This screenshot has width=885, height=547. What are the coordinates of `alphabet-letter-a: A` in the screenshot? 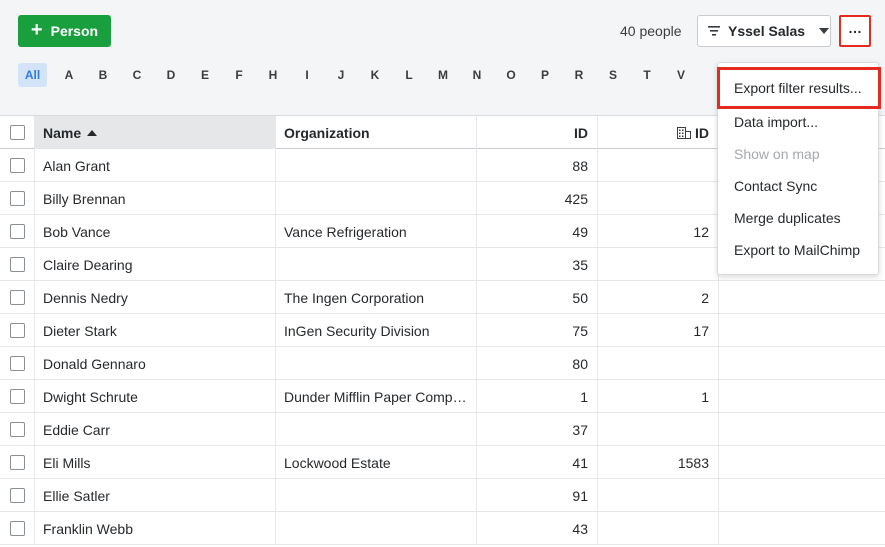 It's located at (69, 75).